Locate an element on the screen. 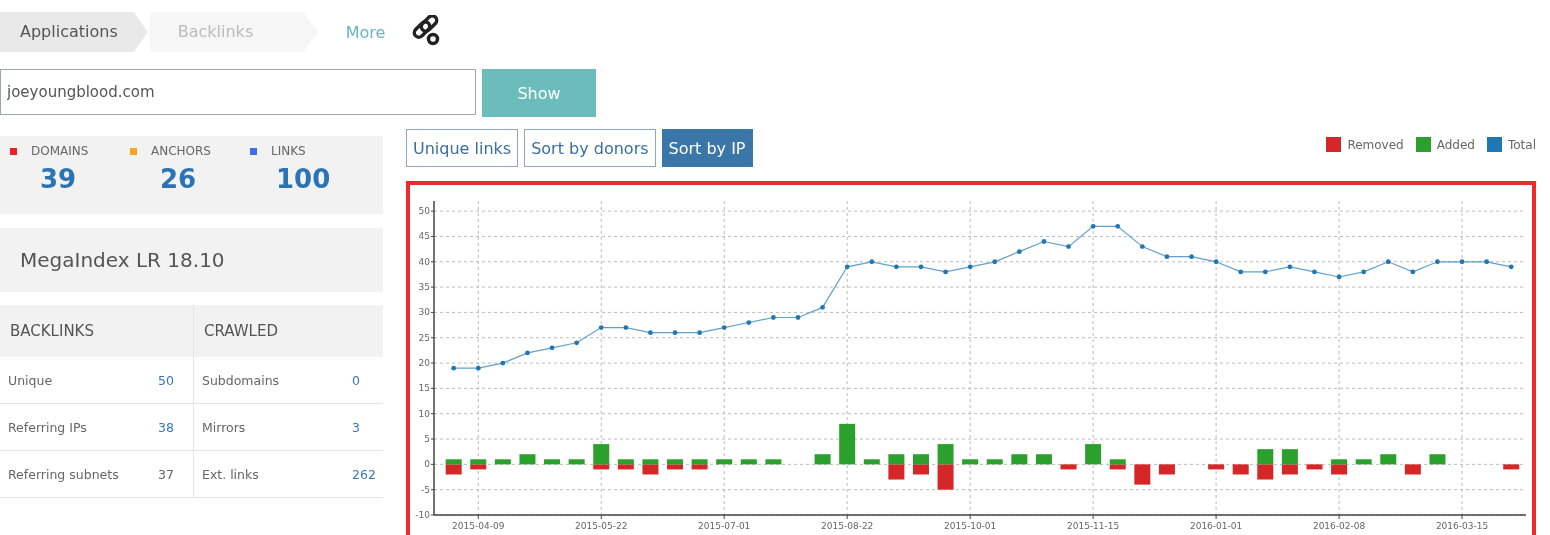 This screenshot has width=1550, height=535. y-tick-label: 35 is located at coordinates (424, 287).